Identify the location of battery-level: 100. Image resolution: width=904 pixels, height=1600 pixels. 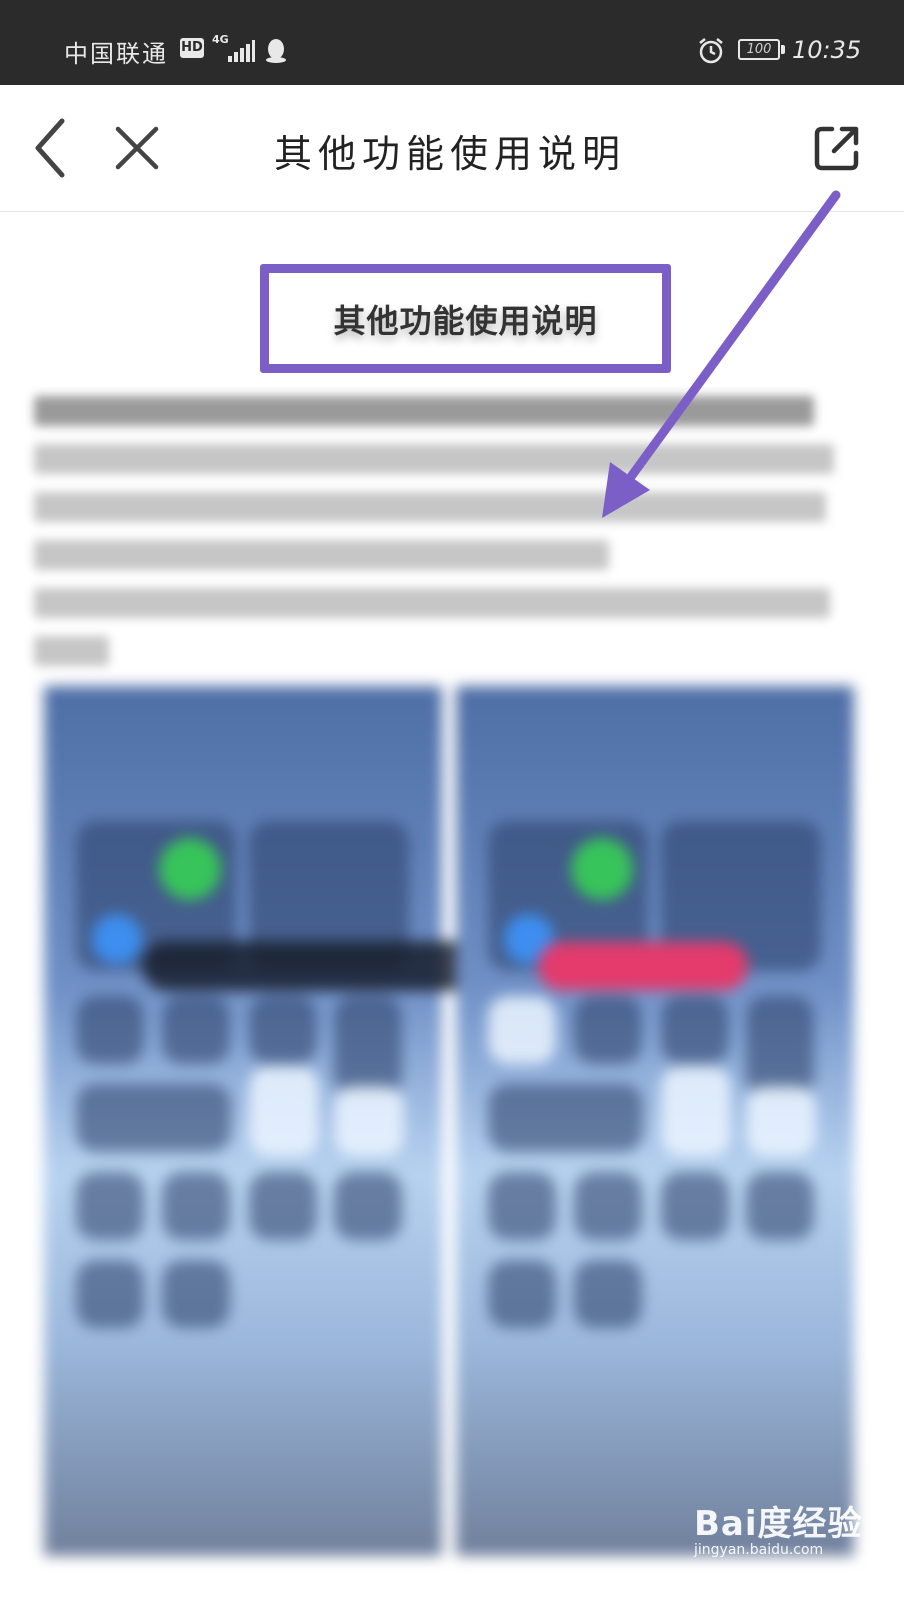
(759, 49).